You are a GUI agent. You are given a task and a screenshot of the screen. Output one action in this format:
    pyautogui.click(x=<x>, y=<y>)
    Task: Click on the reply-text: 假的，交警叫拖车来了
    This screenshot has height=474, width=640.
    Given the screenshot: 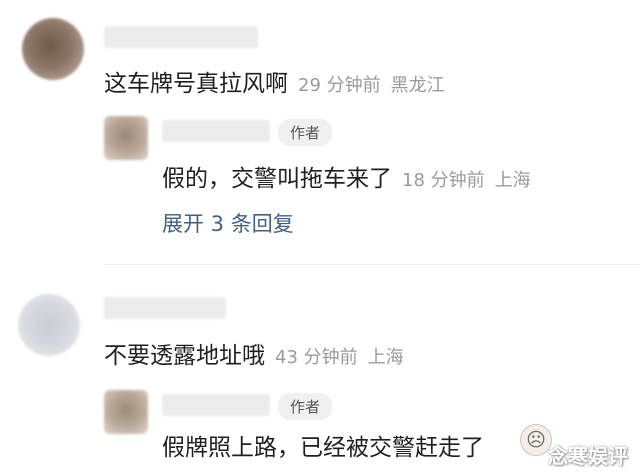 What is the action you would take?
    pyautogui.click(x=277, y=179)
    